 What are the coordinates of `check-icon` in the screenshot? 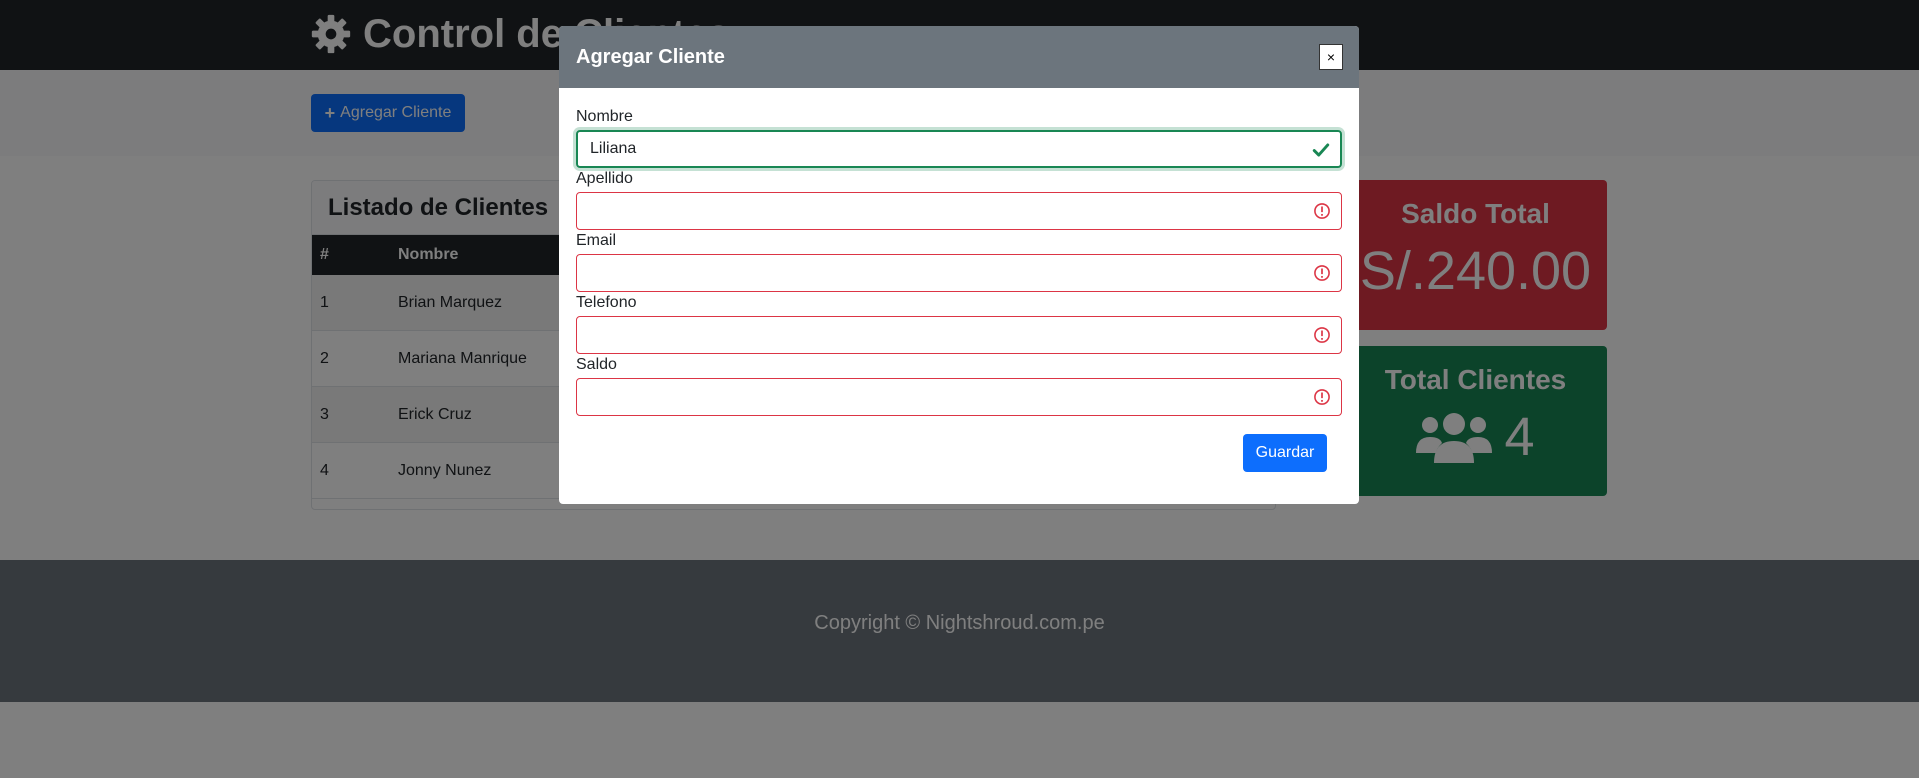 It's located at (1321, 150).